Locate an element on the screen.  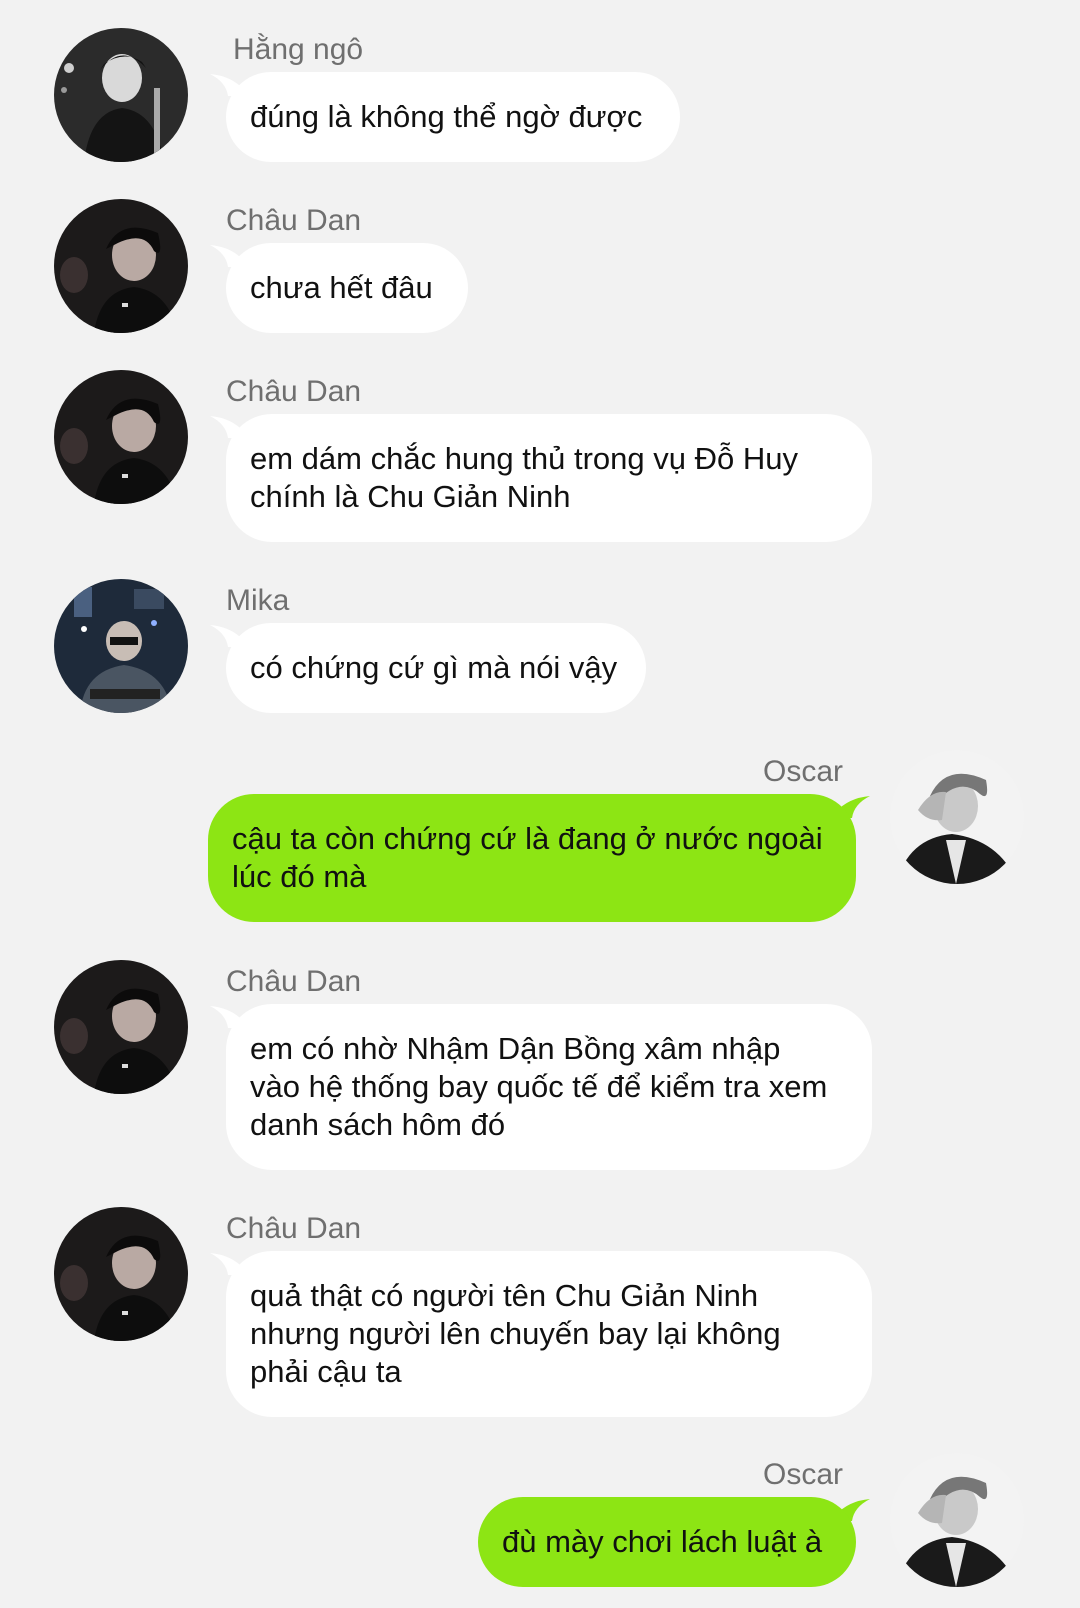
message-bubble: đù mày chơi lách luật à is located at coordinates (667, 1542).